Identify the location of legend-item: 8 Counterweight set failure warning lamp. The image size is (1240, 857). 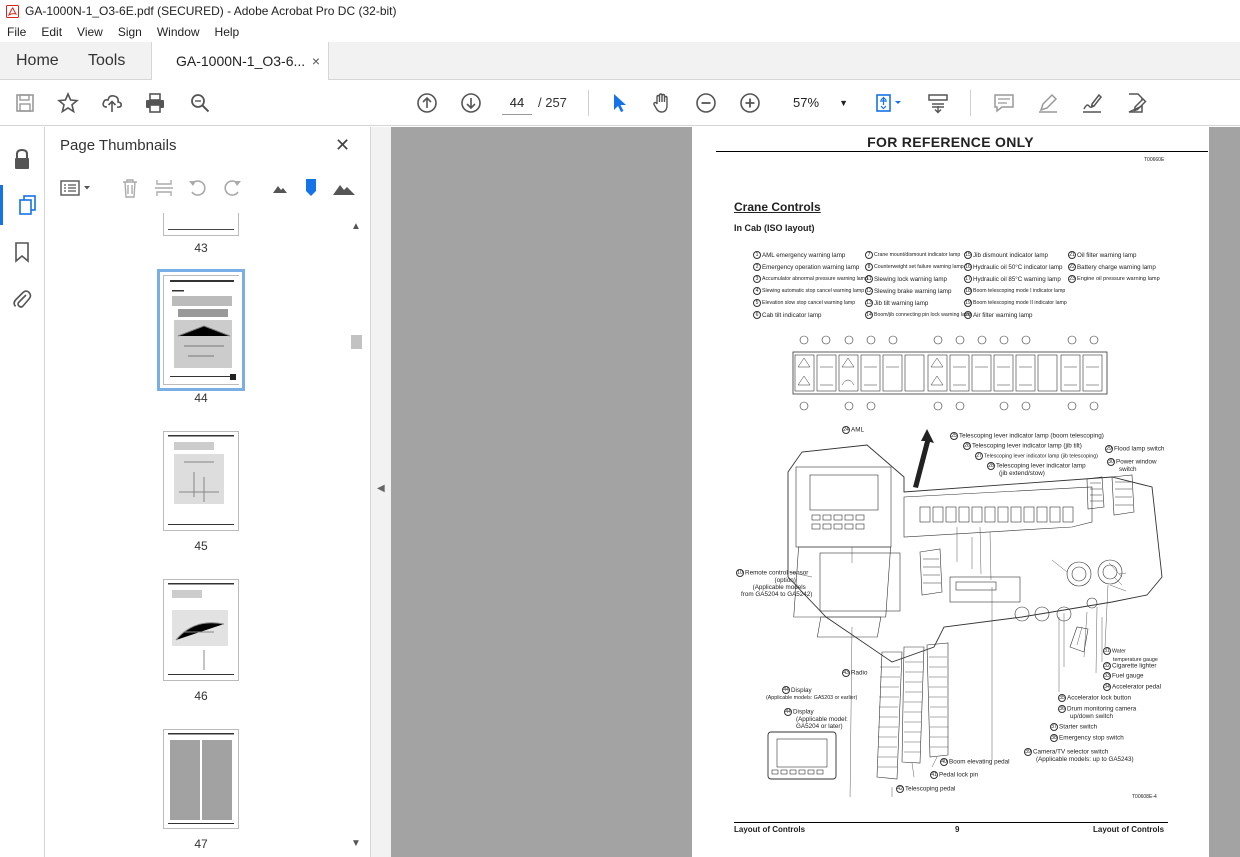
(914, 267).